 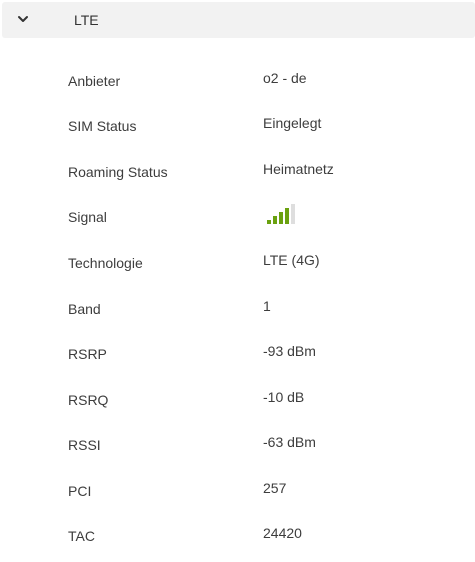 What do you see at coordinates (80, 491) in the screenshot?
I see `label-pci: PCI` at bounding box center [80, 491].